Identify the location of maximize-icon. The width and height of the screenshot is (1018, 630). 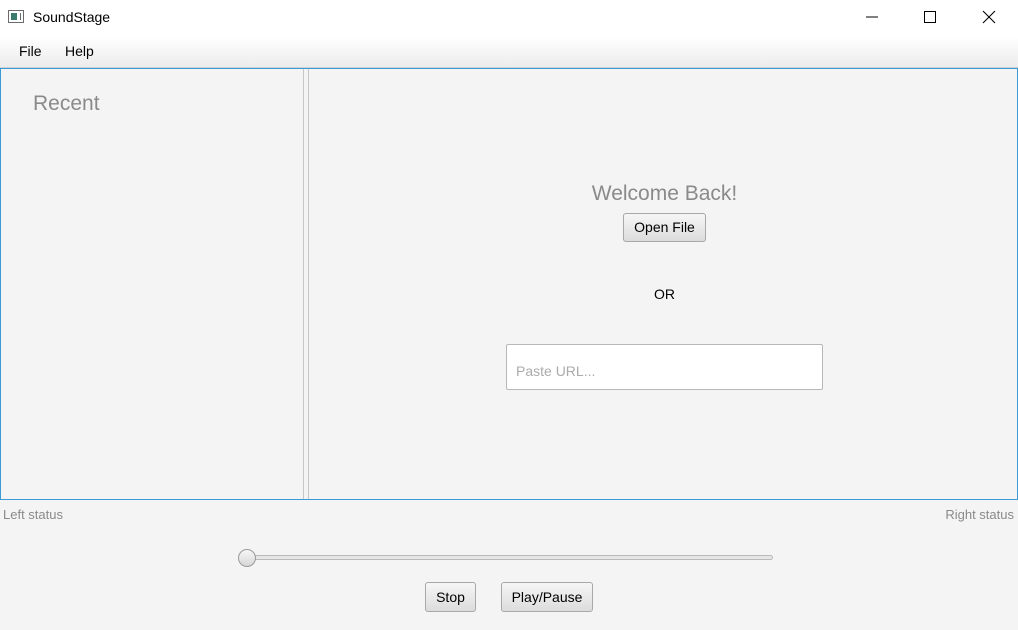
(930, 17).